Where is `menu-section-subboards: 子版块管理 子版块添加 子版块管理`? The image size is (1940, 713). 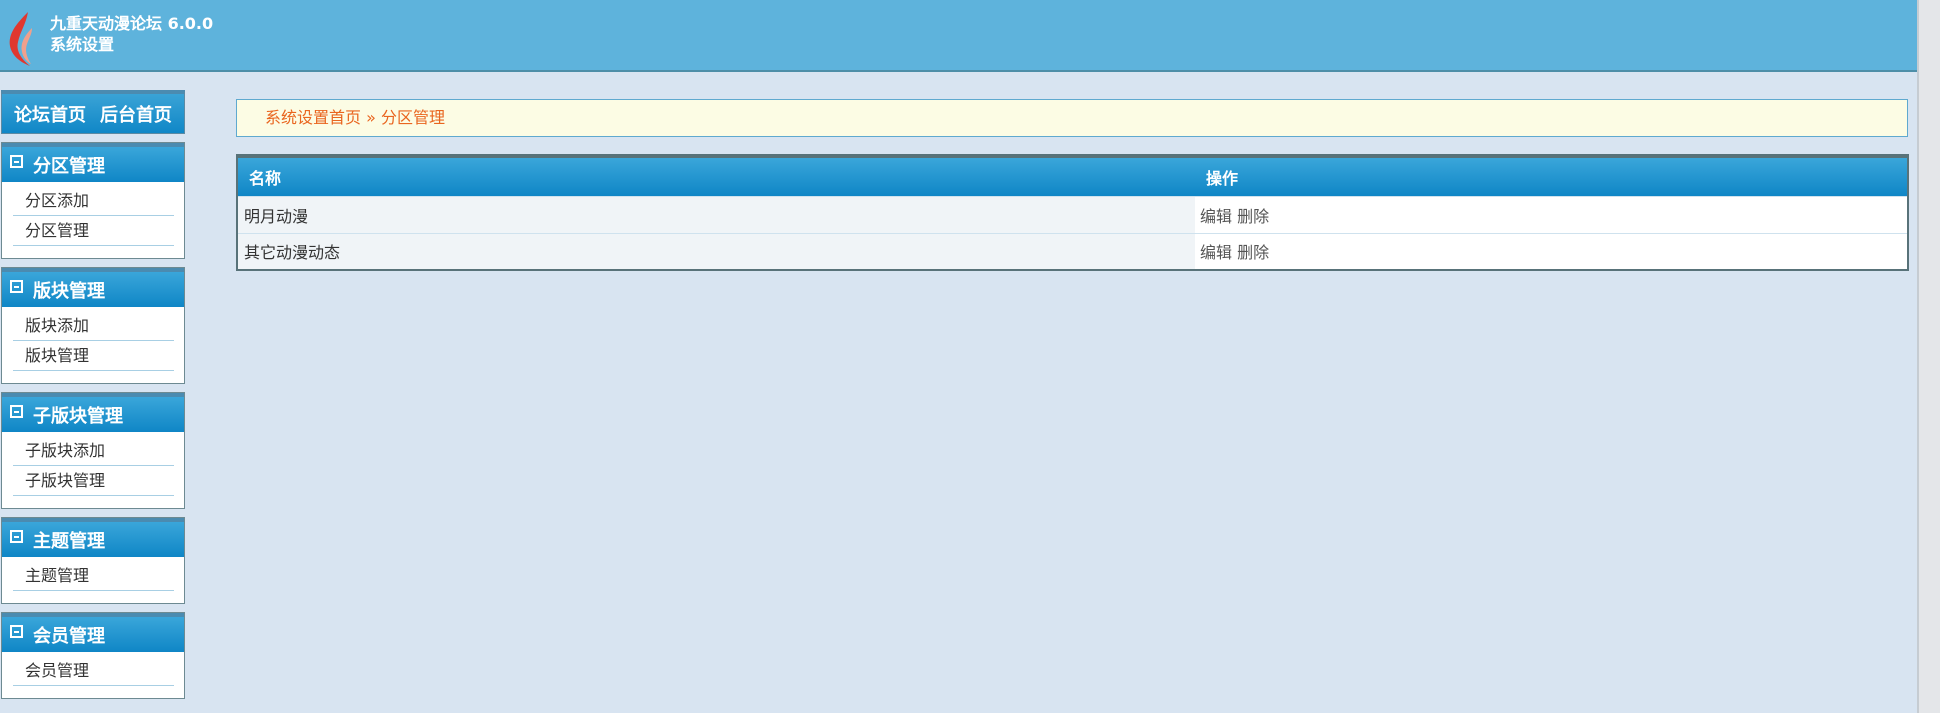
menu-section-subboards: 子版块管理 子版块添加 子版块管理 is located at coordinates (93, 450).